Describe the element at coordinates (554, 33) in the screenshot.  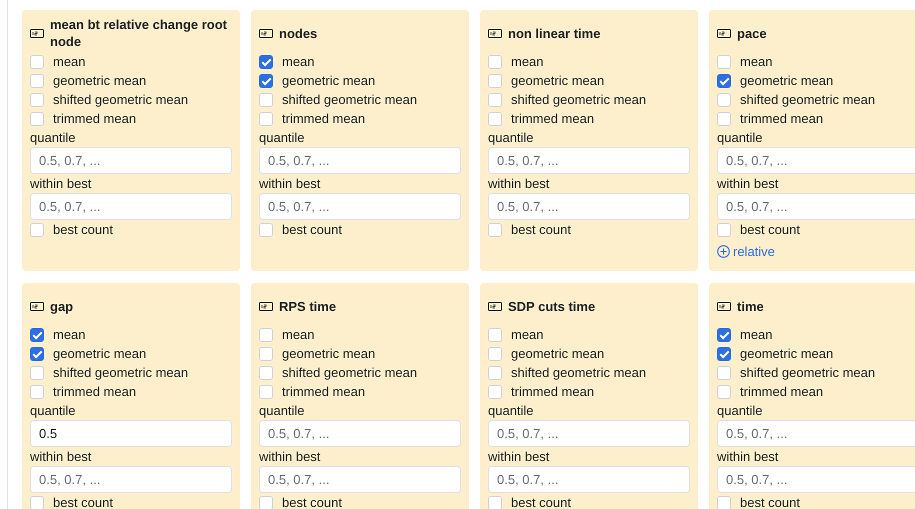
I see `card-title: non linear time` at that location.